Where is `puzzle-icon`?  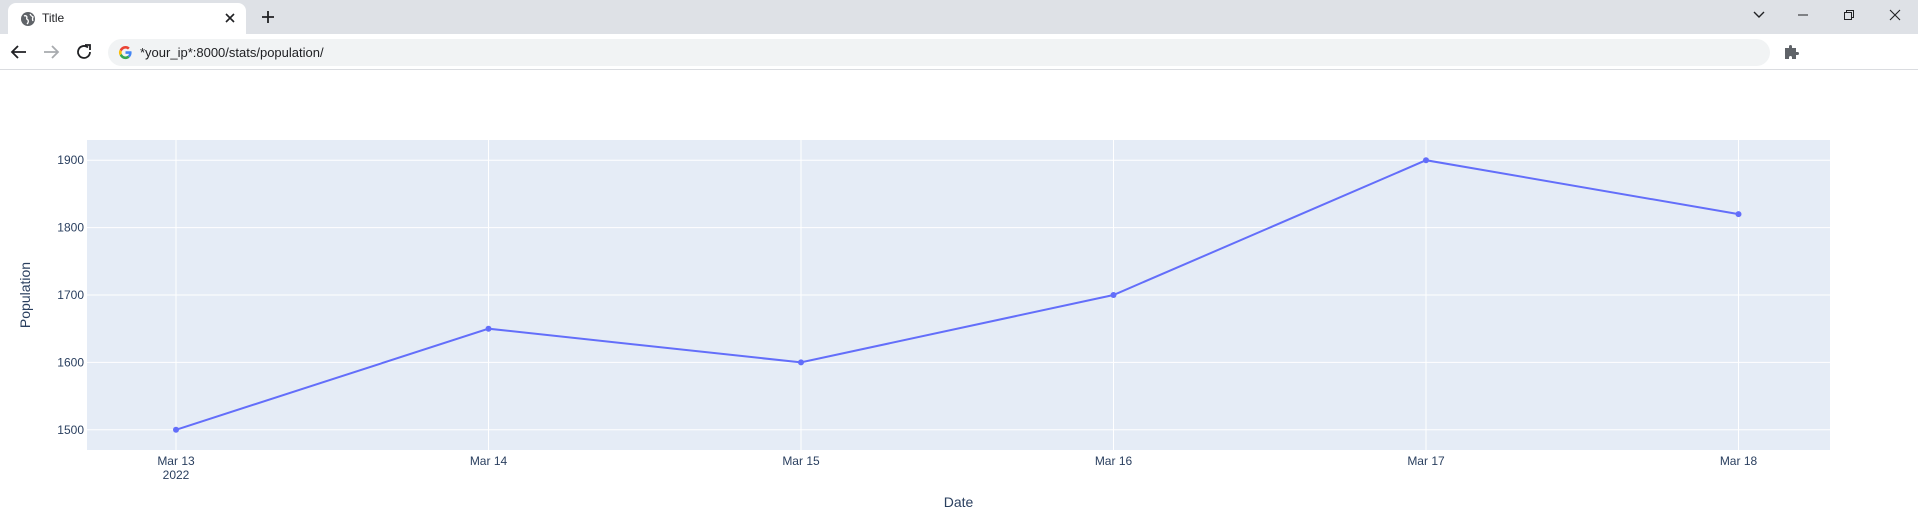 puzzle-icon is located at coordinates (1791, 52).